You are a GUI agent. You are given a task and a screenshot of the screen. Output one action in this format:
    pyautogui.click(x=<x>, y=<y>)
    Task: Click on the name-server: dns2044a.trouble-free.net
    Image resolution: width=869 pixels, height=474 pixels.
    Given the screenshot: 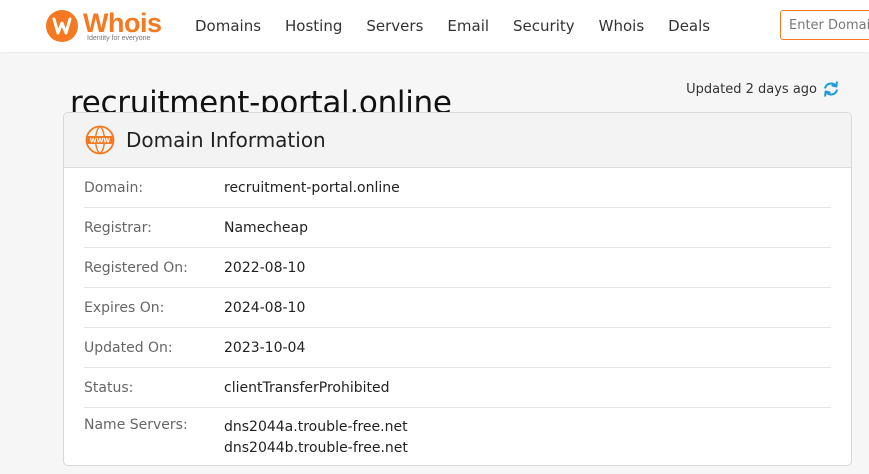 What is the action you would take?
    pyautogui.click(x=316, y=427)
    